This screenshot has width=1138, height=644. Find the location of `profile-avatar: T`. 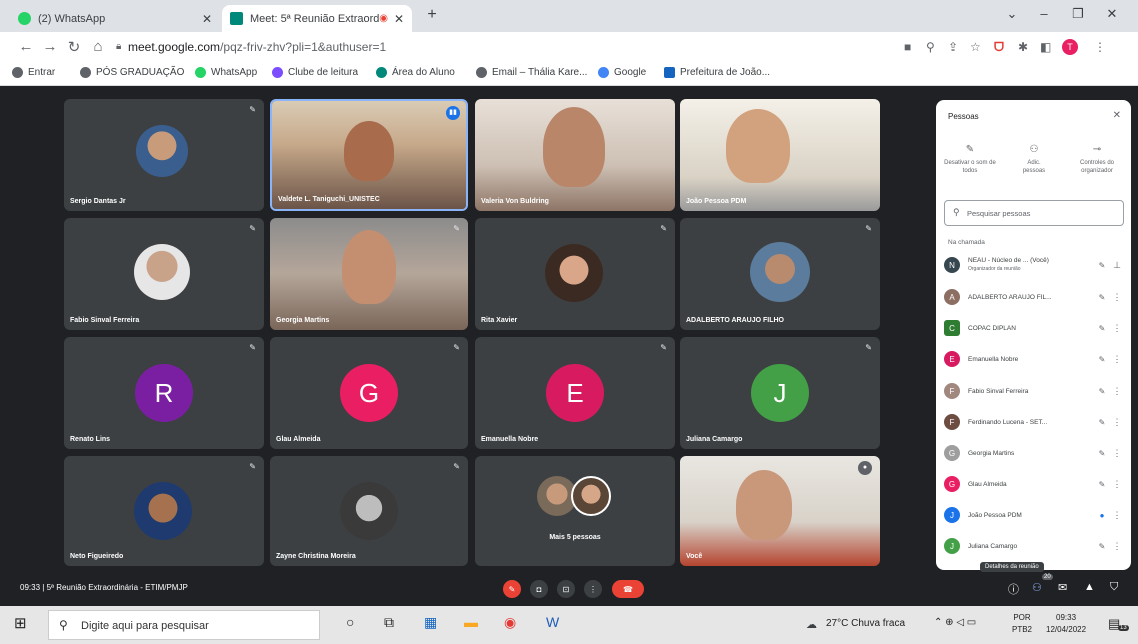

profile-avatar: T is located at coordinates (1070, 47).